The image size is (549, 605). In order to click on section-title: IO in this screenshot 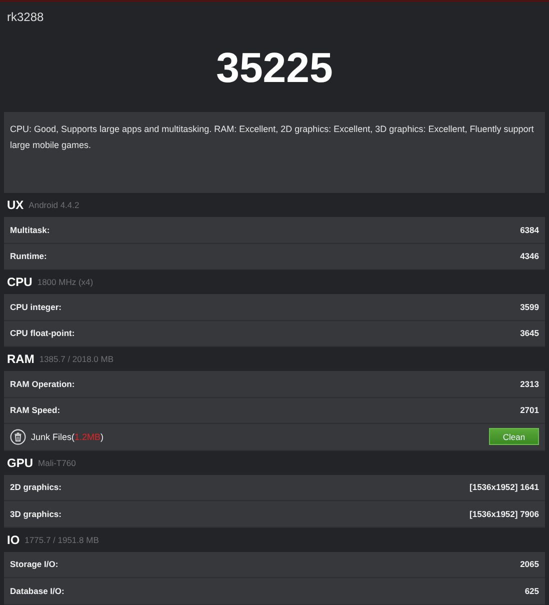, I will do `click(13, 539)`.